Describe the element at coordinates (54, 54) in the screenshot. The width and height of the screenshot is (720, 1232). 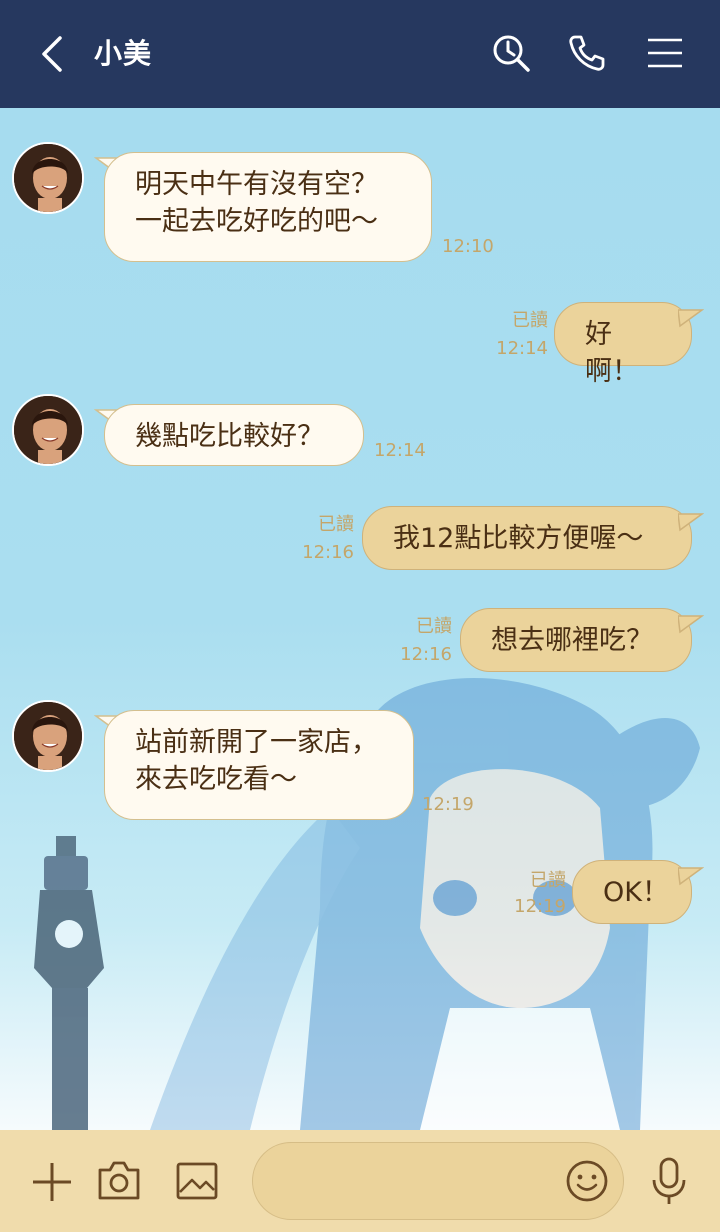
I see `back-icon` at that location.